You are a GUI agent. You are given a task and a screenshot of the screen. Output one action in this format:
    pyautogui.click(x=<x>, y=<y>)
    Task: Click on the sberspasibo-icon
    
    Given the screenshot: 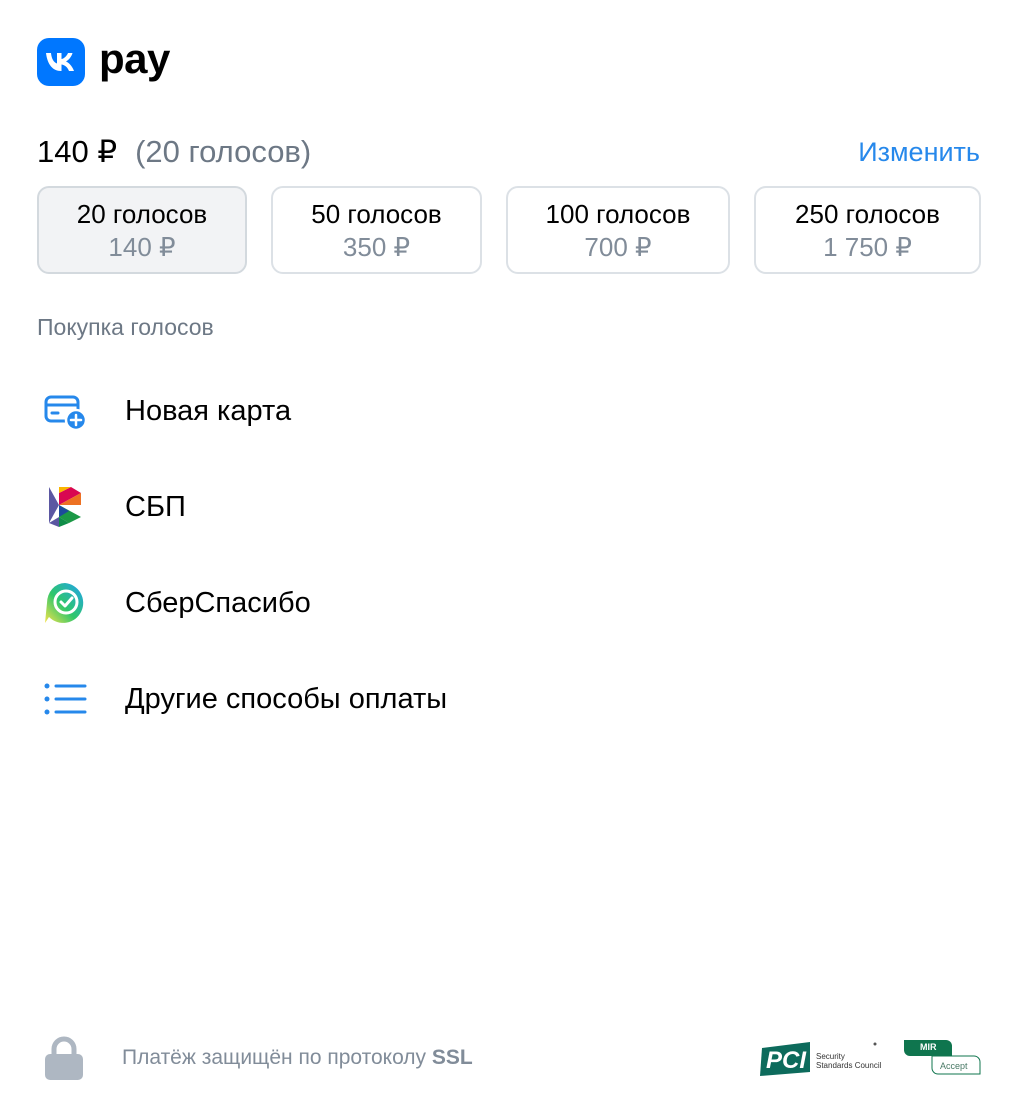 What is the action you would take?
    pyautogui.click(x=65, y=603)
    